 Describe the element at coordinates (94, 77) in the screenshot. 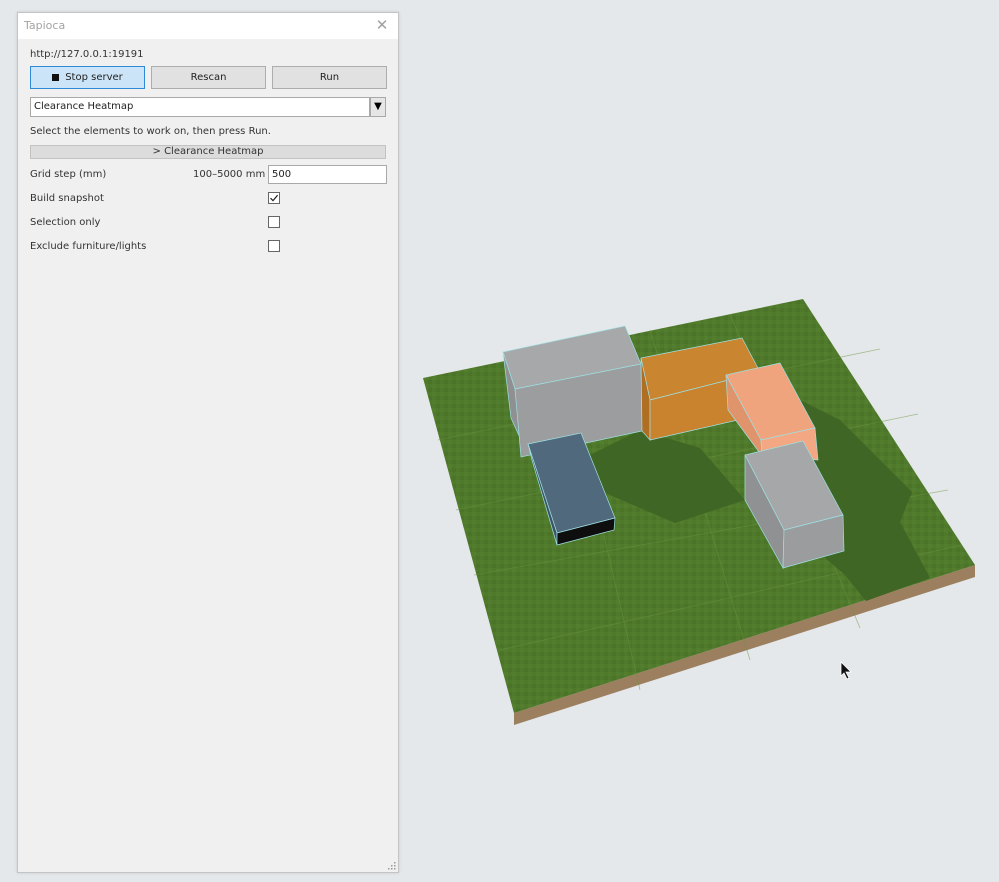

I see `stop-server-label: Stop server` at that location.